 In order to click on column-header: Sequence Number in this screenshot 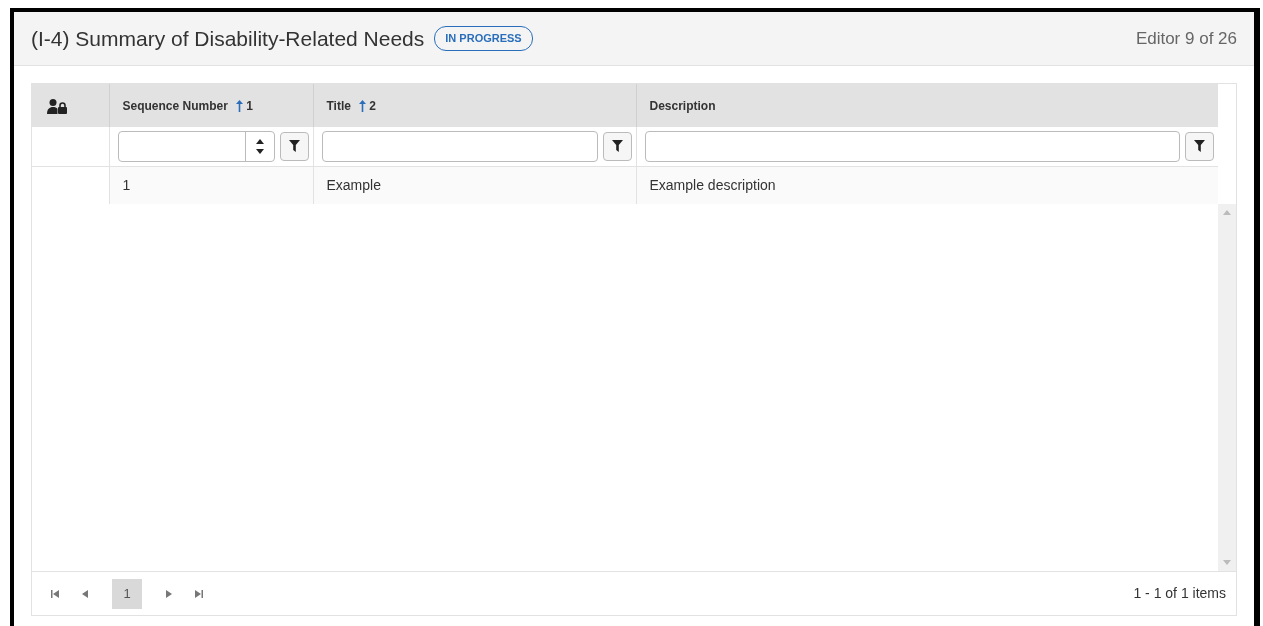, I will do `click(175, 105)`.